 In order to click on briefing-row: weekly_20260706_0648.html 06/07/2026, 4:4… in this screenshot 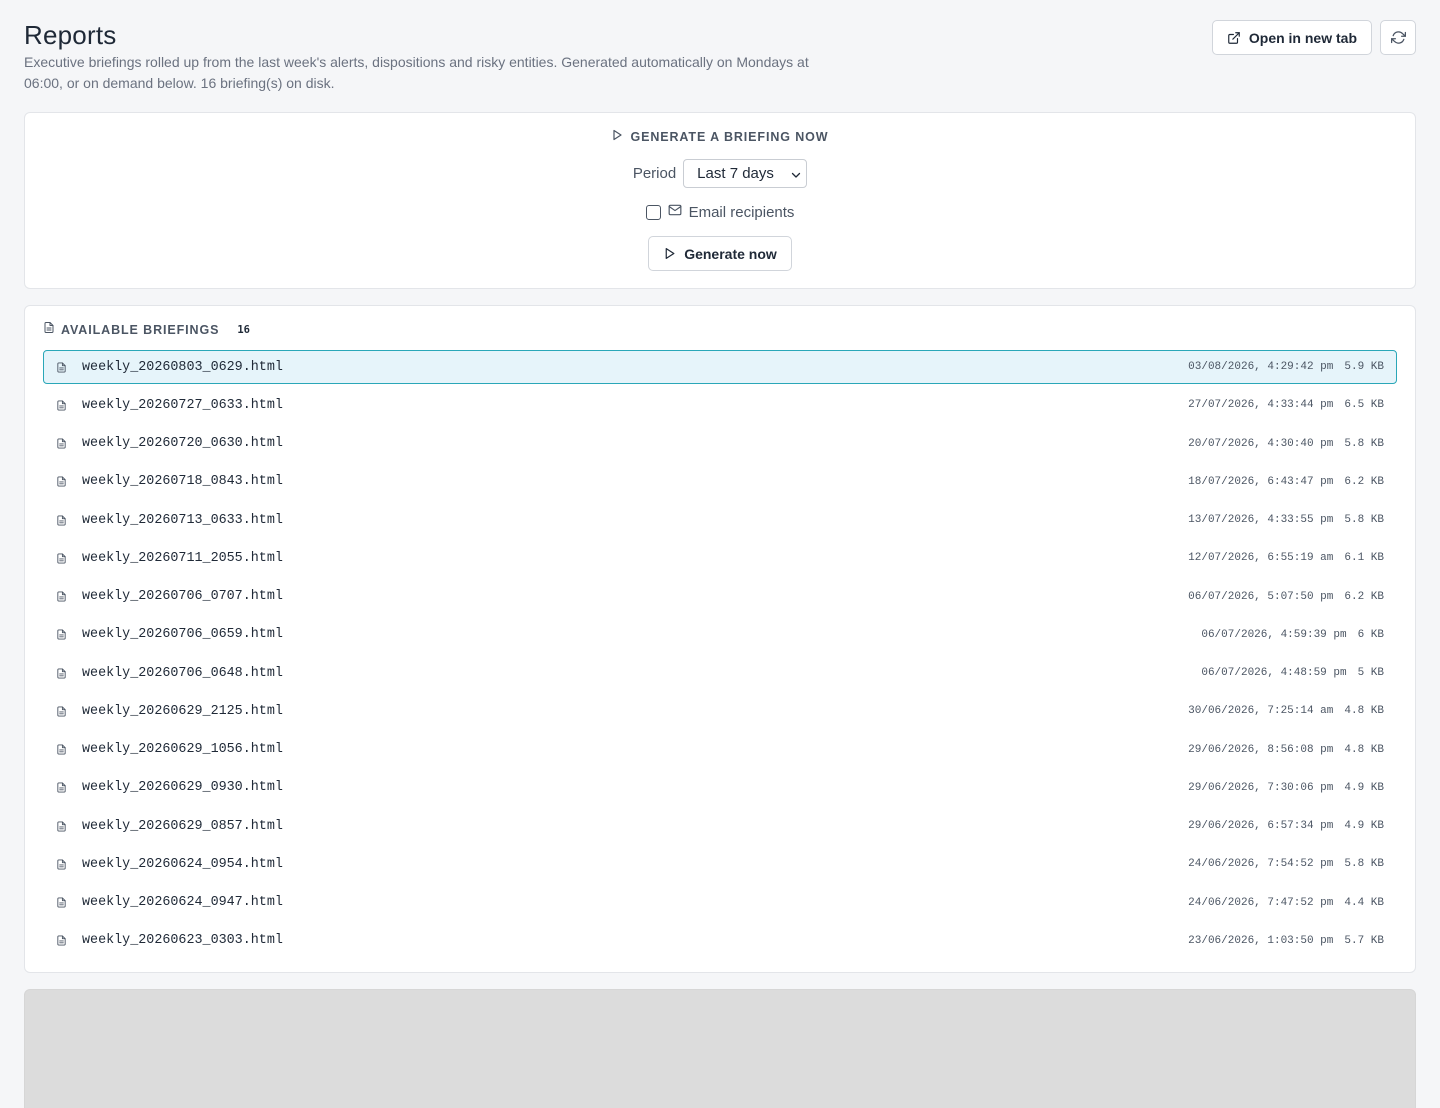, I will do `click(720, 673)`.